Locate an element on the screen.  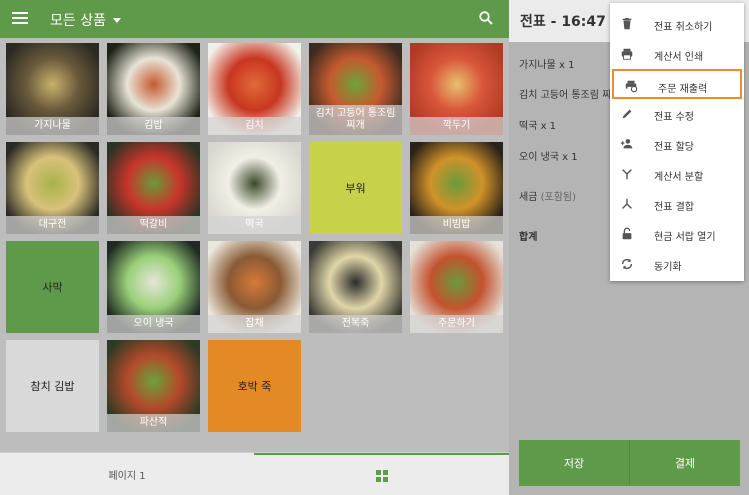
tab-grid-view is located at coordinates (381, 474).